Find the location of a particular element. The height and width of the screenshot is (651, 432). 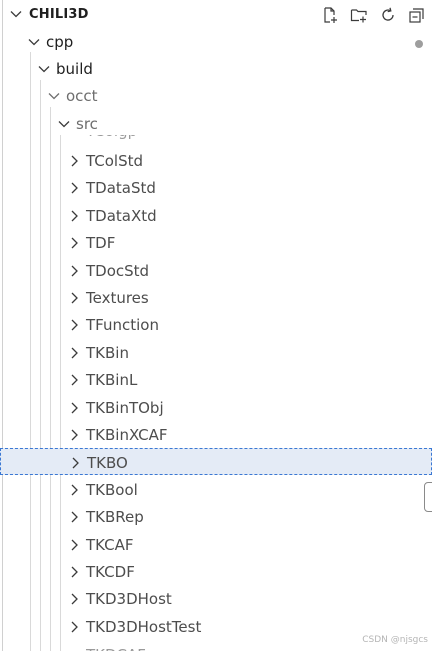

tree-row-occt: occt is located at coordinates (216, 95).